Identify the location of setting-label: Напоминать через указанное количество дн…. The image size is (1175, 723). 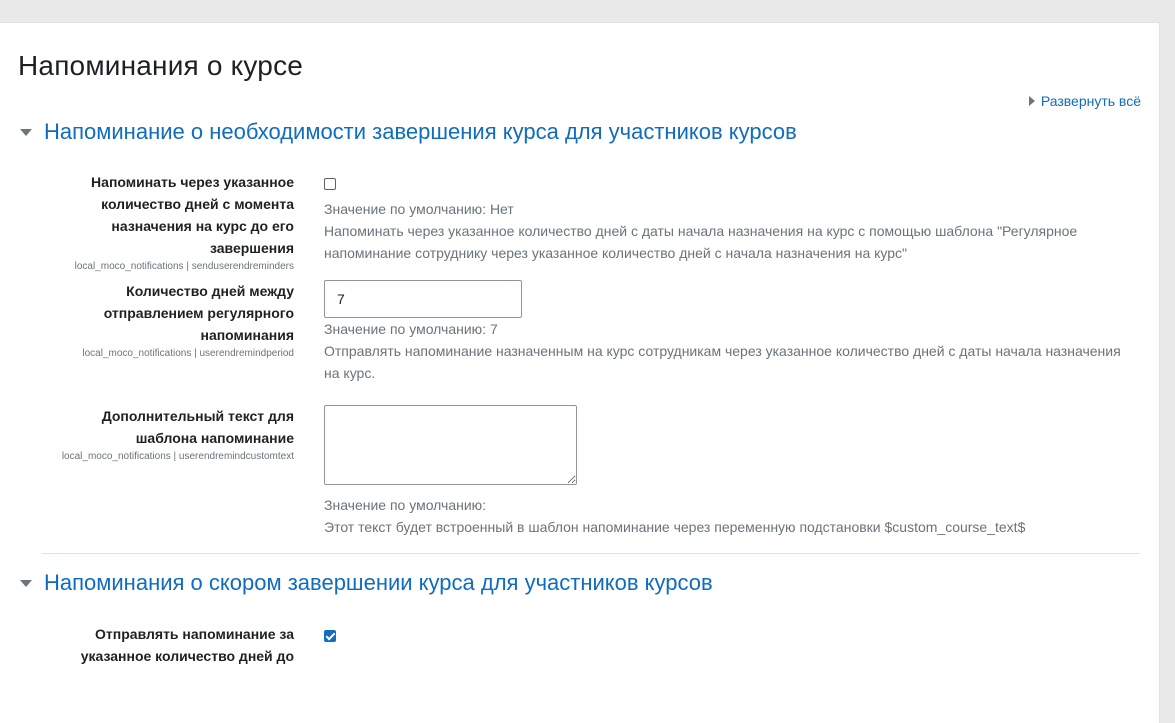
(192, 215).